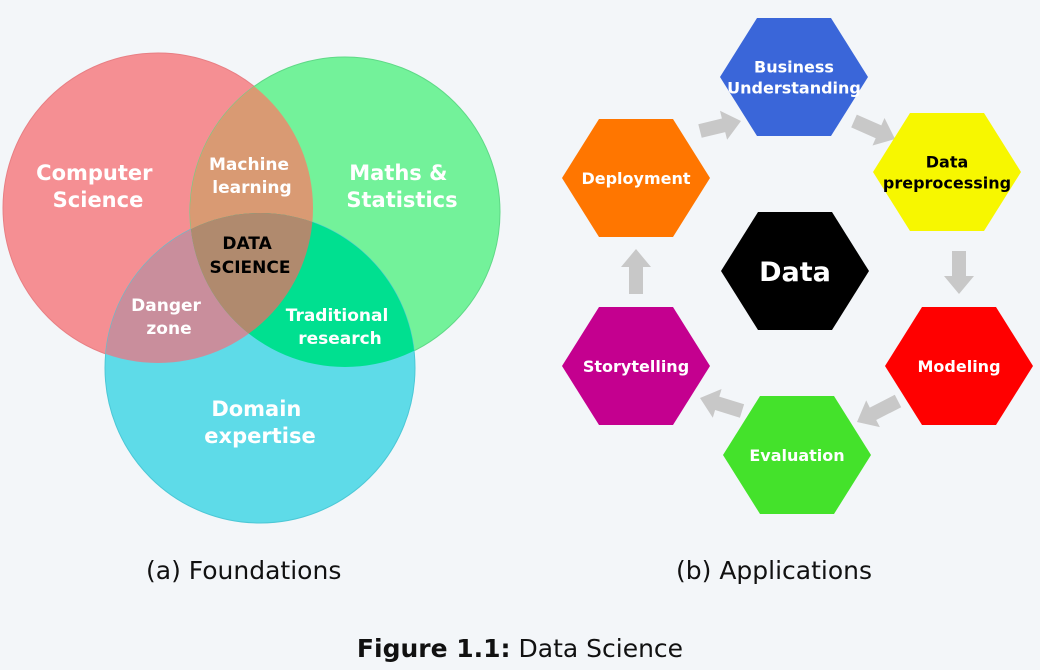  What do you see at coordinates (796, 455) in the screenshot?
I see `label-evaluation: Evaluation` at bounding box center [796, 455].